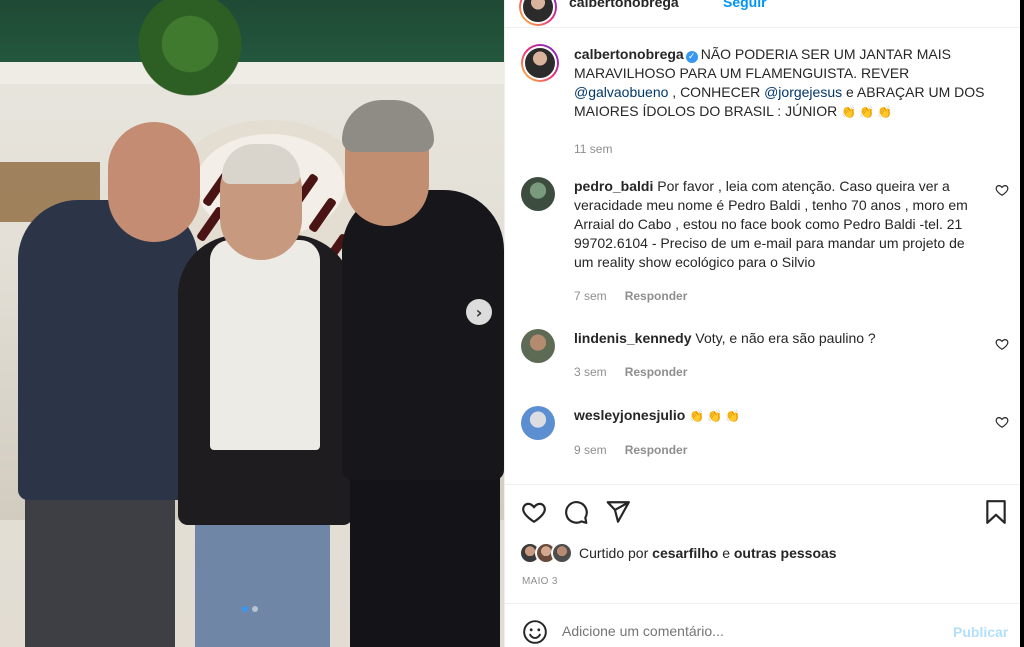 The image size is (1024, 647). What do you see at coordinates (547, 553) in the screenshot?
I see `liker-avatars` at bounding box center [547, 553].